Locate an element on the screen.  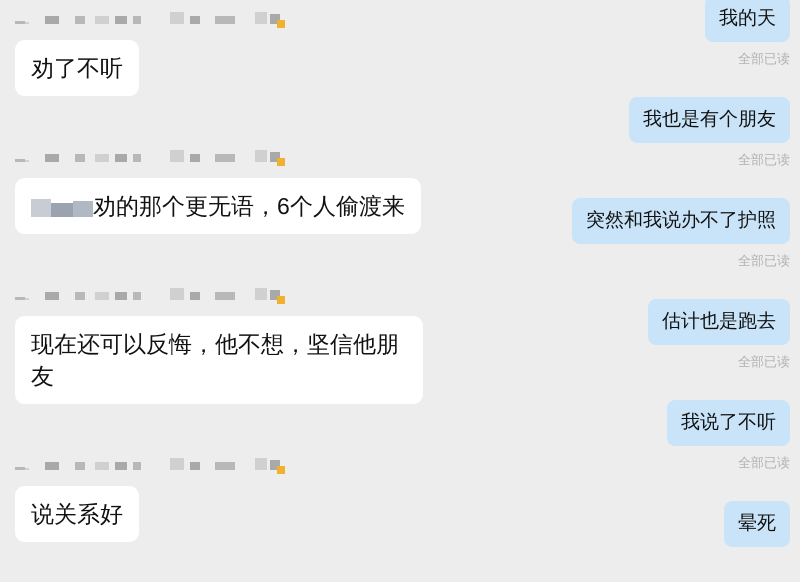
message-bubble: 劝了不听 is located at coordinates (77, 68).